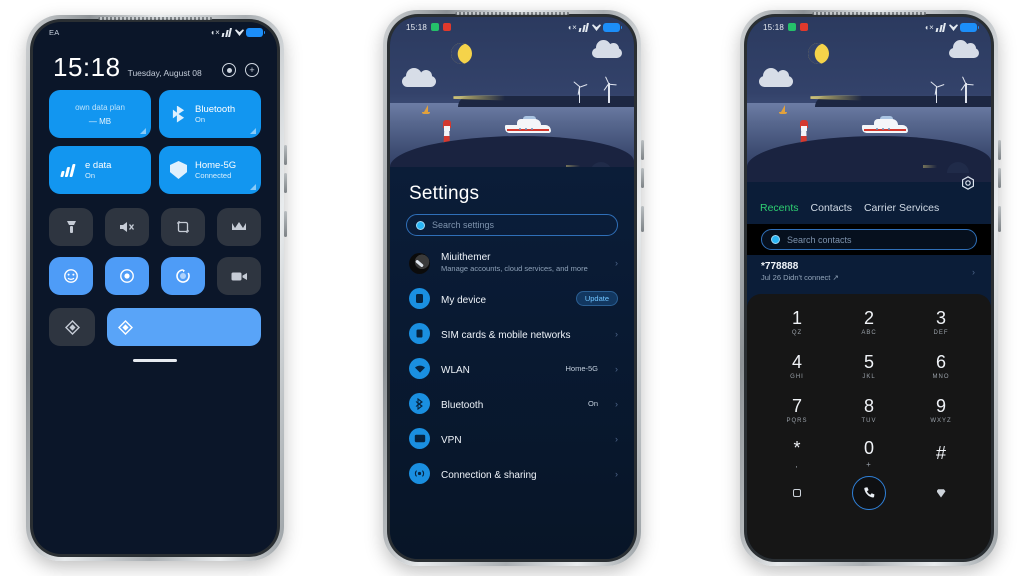 Image resolution: width=1024 pixels, height=576 pixels. Describe the element at coordinates (183, 276) in the screenshot. I see `autorotate-toggle` at that location.